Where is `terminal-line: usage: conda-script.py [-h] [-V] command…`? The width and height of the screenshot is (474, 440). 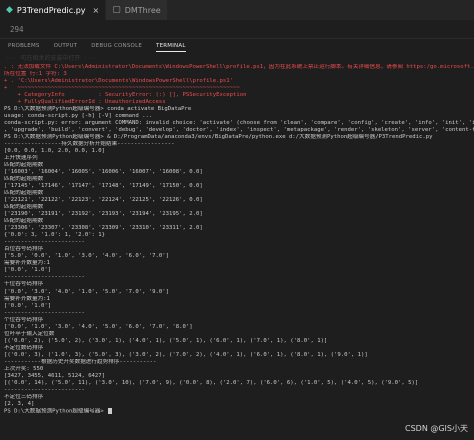 terminal-line: usage: conda-script.py [-h] [-V] command… is located at coordinates (78, 116).